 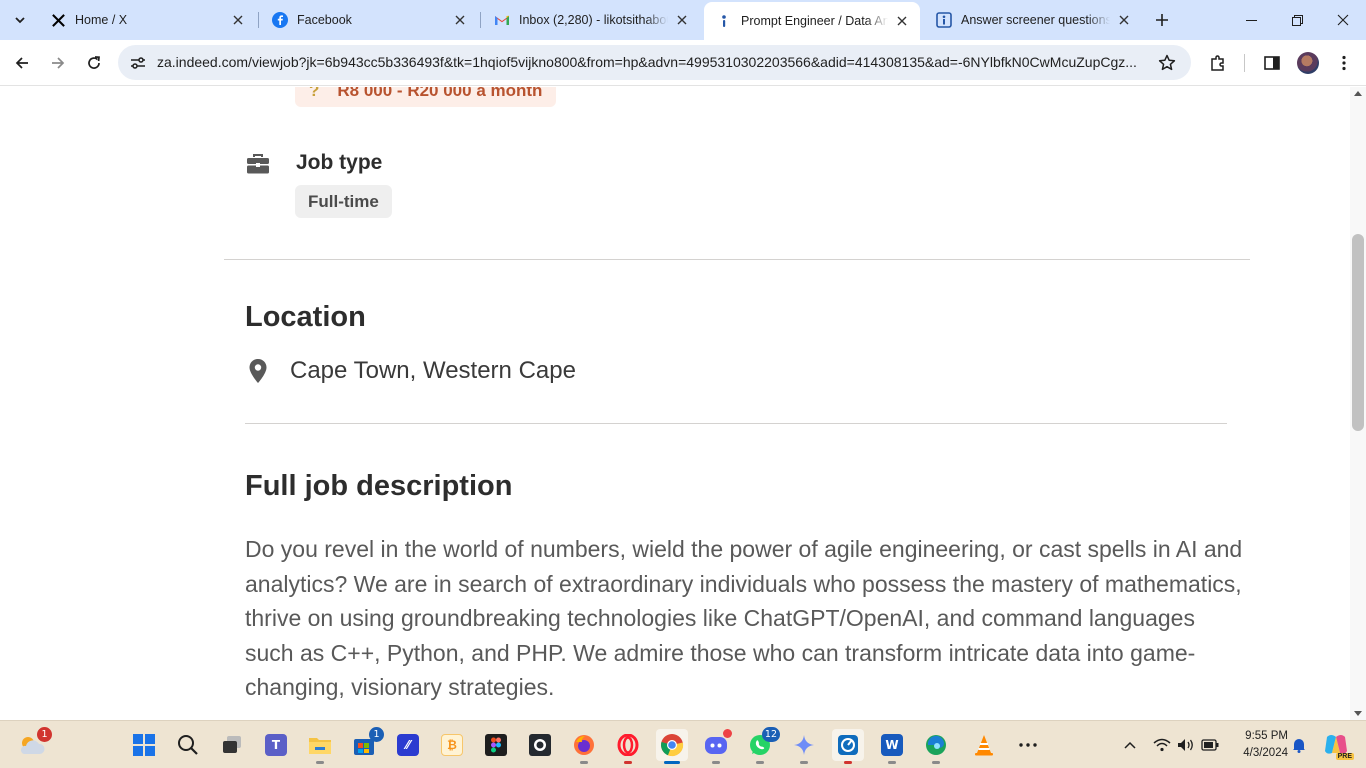 I want to click on chrome-app, so click(x=672, y=746).